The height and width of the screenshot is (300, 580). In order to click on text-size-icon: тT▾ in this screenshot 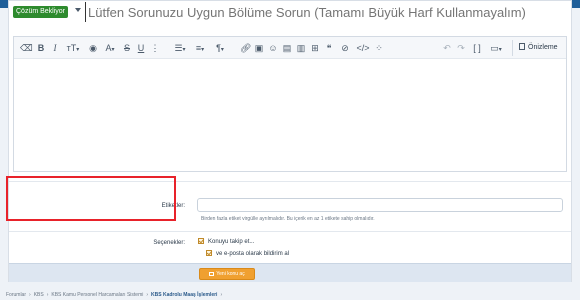, I will do `click(73, 48)`.